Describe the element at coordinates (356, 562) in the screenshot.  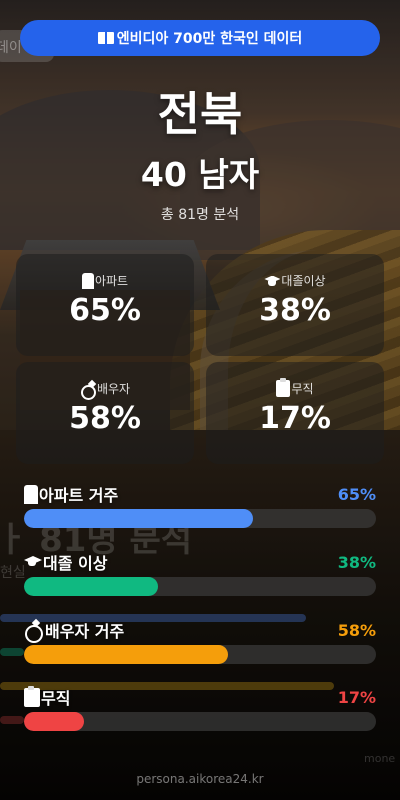
I see `stat-percent: 38%` at that location.